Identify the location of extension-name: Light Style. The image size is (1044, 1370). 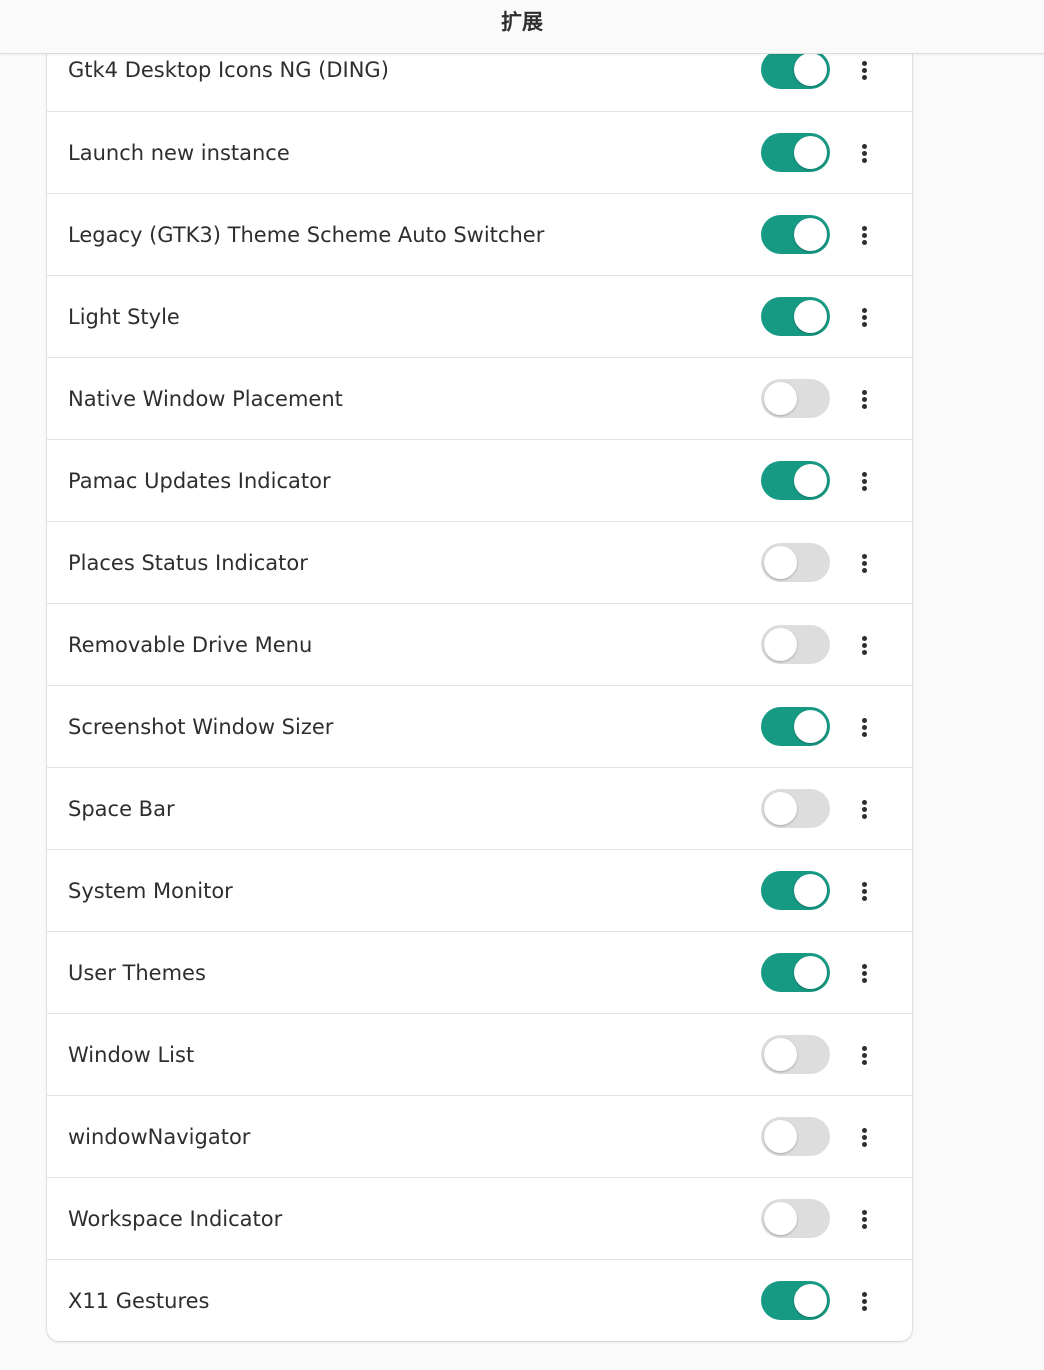
(124, 317).